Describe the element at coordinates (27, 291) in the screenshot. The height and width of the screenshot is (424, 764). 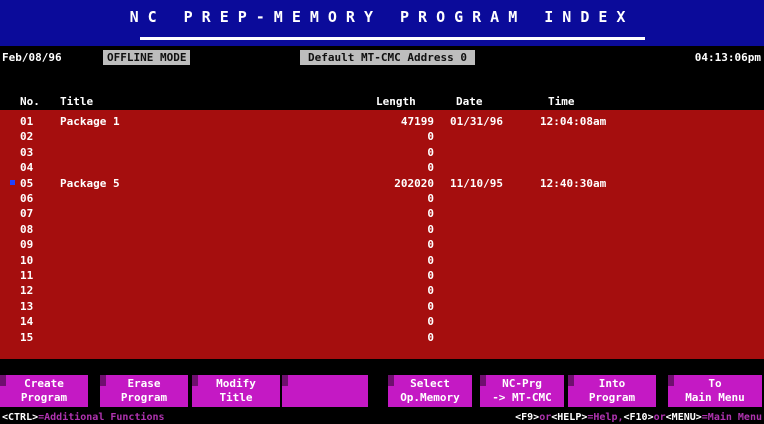
I see `program-number: 12` at that location.